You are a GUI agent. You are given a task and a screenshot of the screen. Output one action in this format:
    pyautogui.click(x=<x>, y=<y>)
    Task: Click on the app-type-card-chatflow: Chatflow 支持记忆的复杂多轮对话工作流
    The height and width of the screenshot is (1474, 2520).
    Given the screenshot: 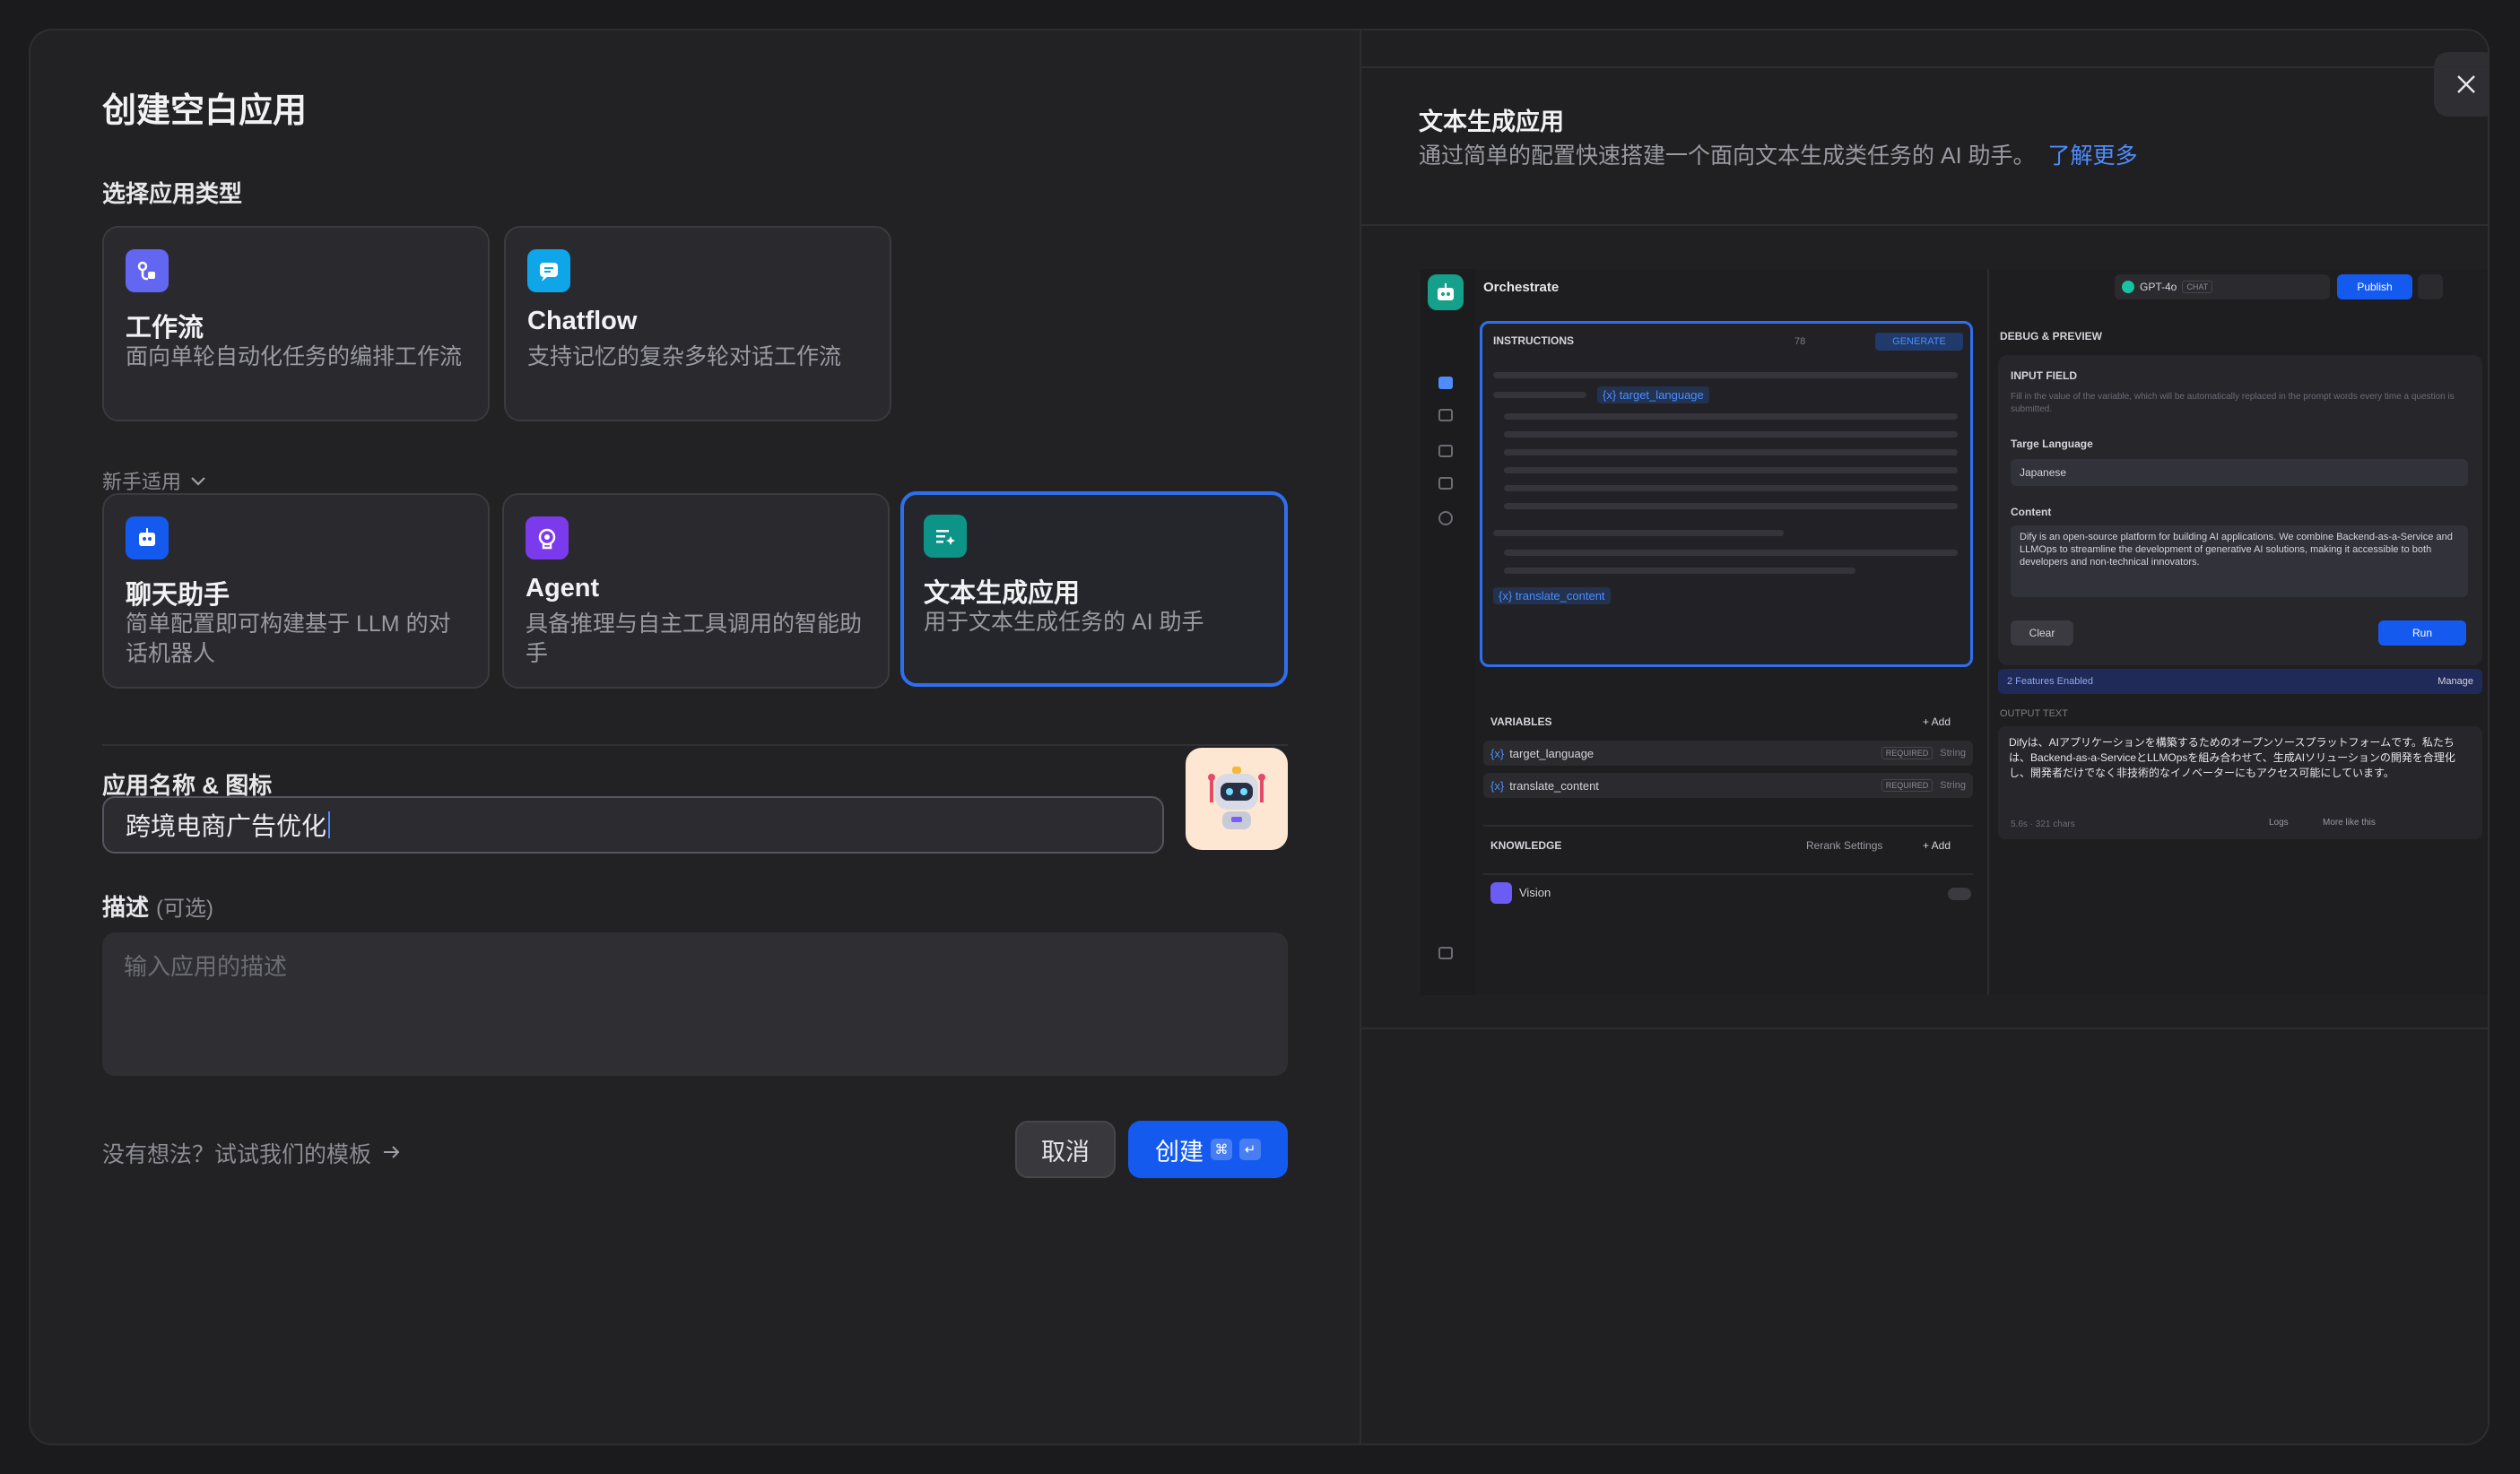 What is the action you would take?
    pyautogui.click(x=698, y=323)
    